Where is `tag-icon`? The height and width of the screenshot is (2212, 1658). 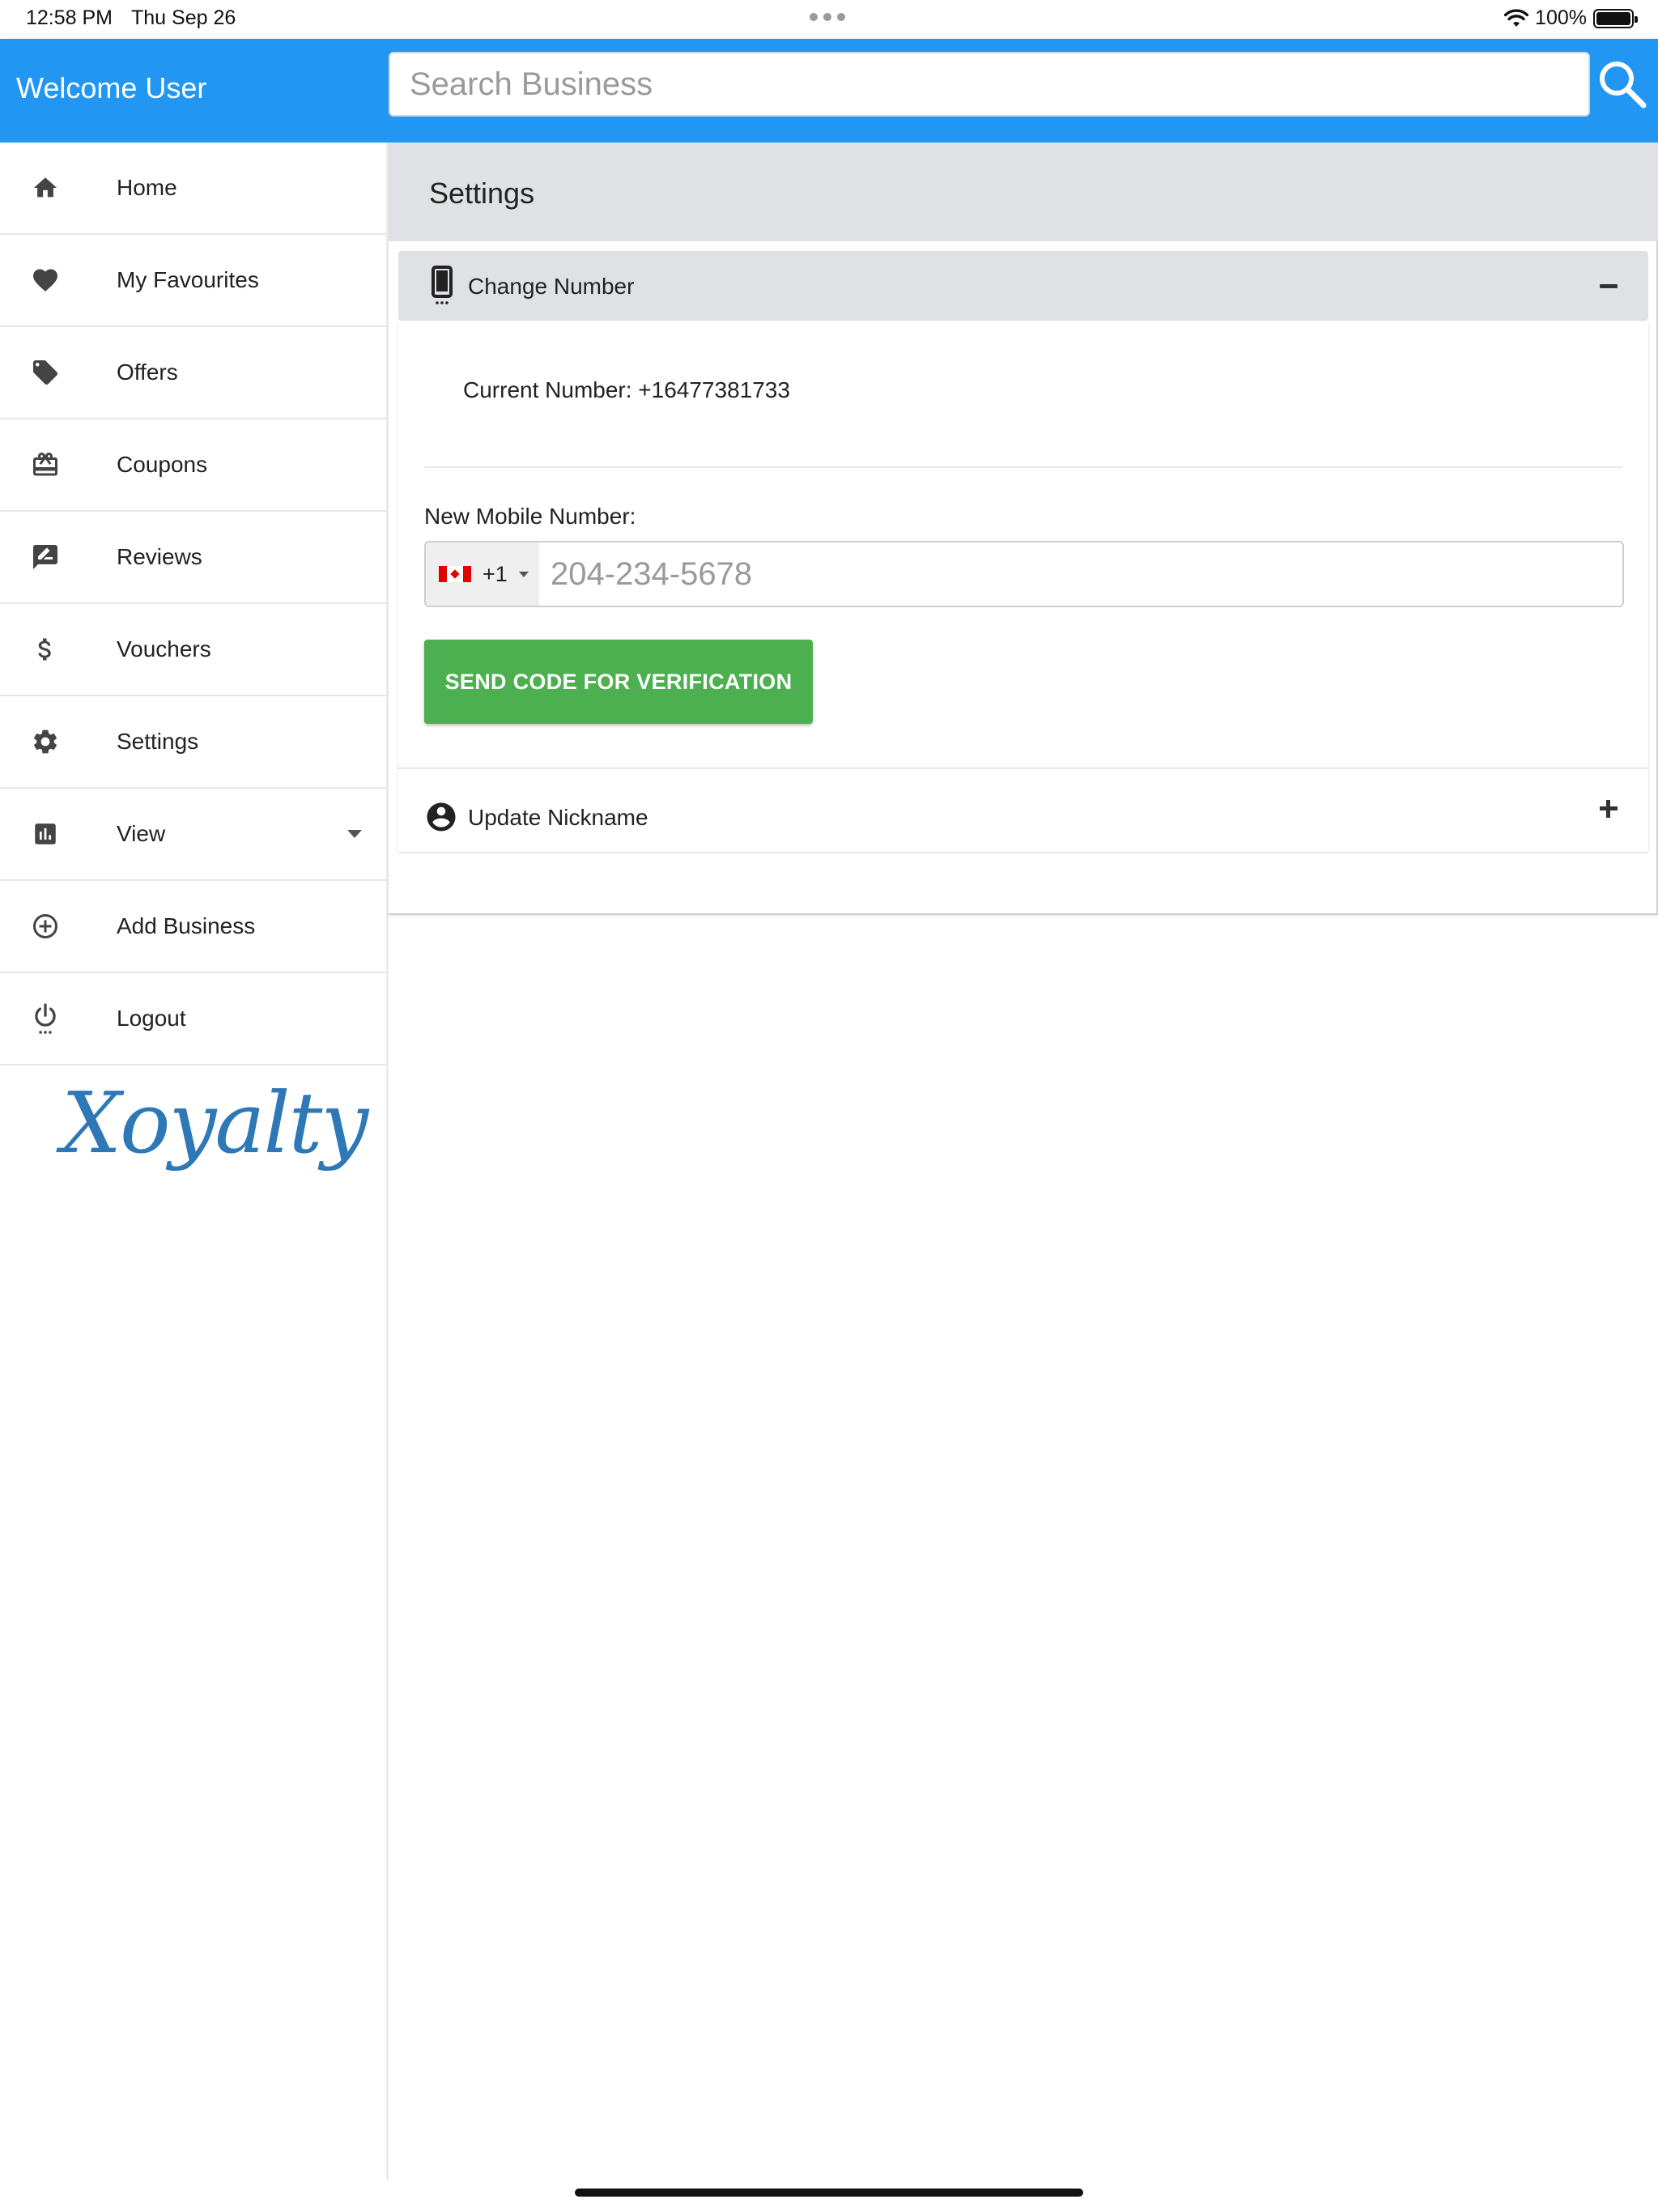 tag-icon is located at coordinates (45, 372).